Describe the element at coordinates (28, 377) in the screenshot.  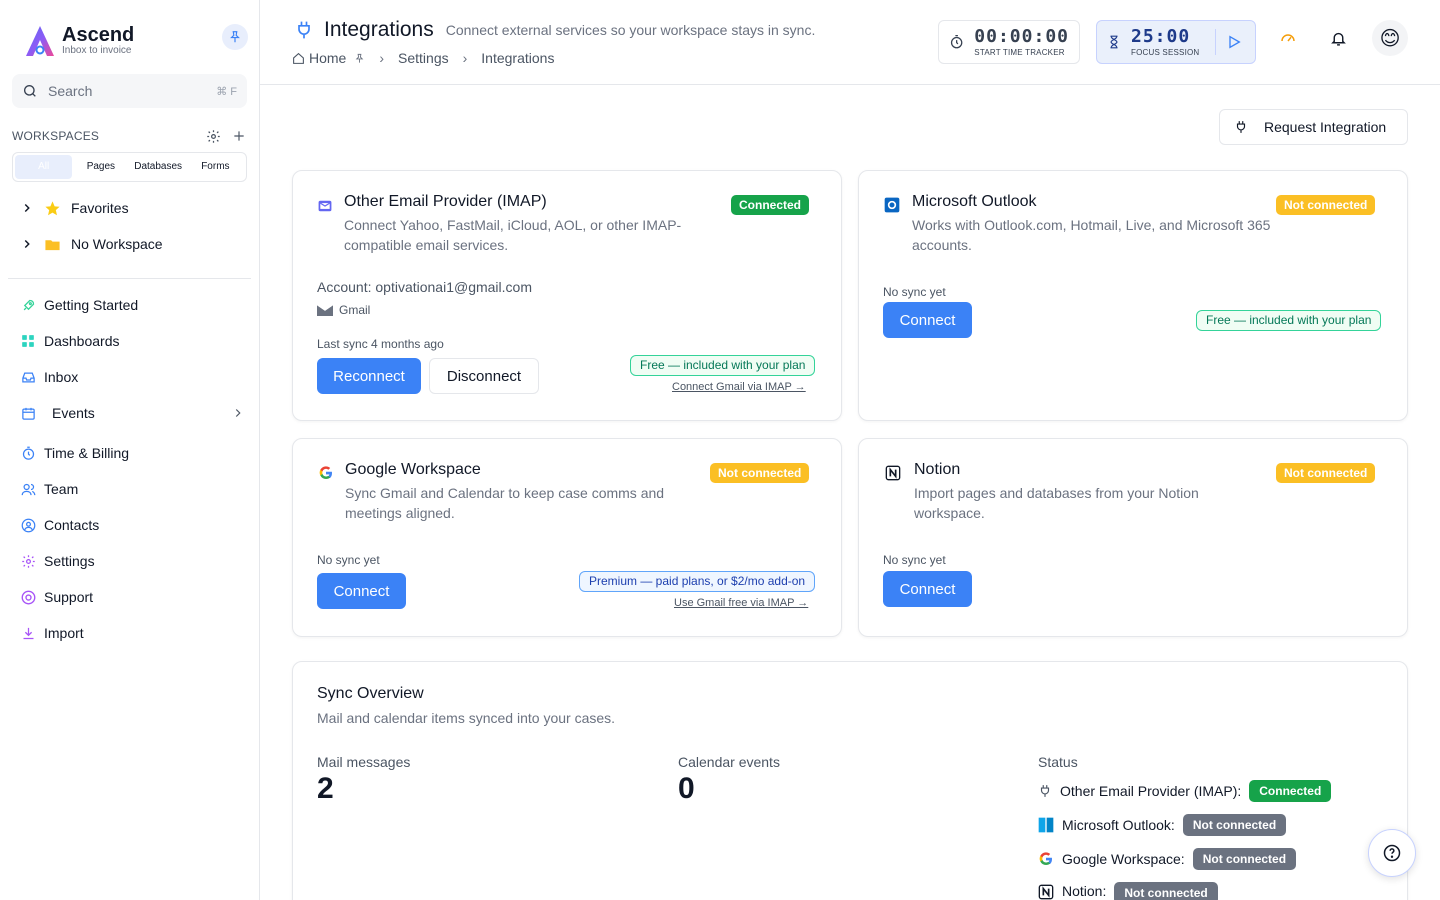
I see `inbox-icon` at that location.